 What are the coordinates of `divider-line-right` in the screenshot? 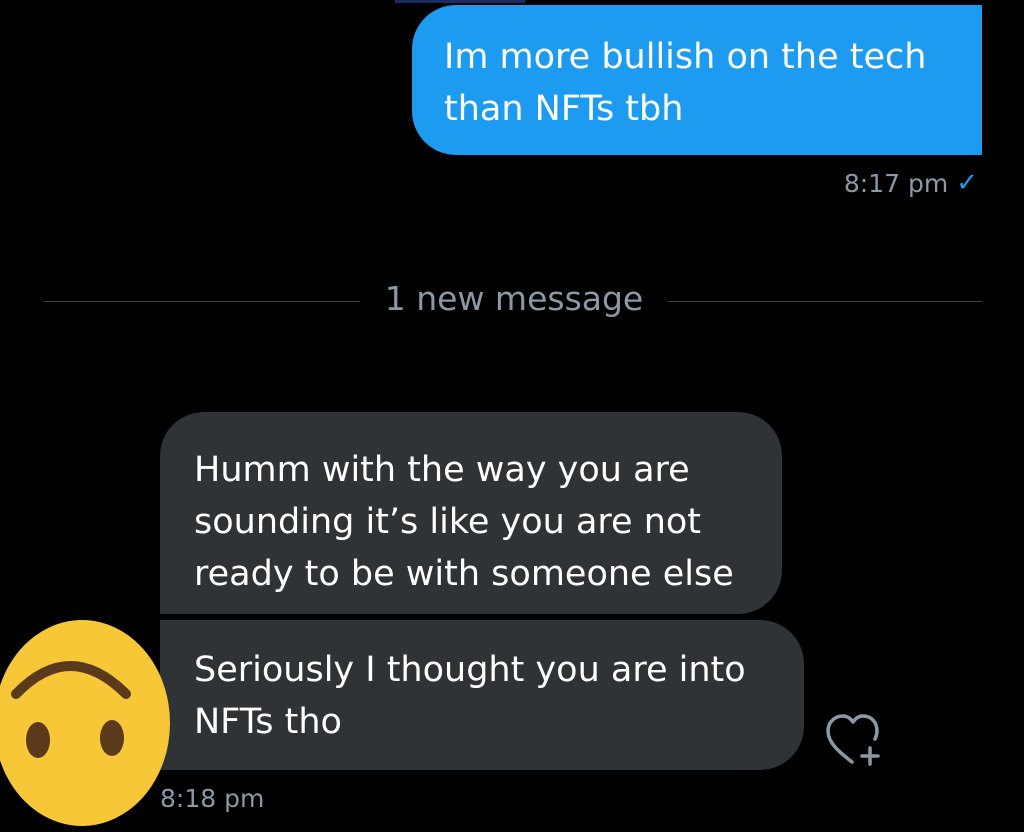 It's located at (825, 301).